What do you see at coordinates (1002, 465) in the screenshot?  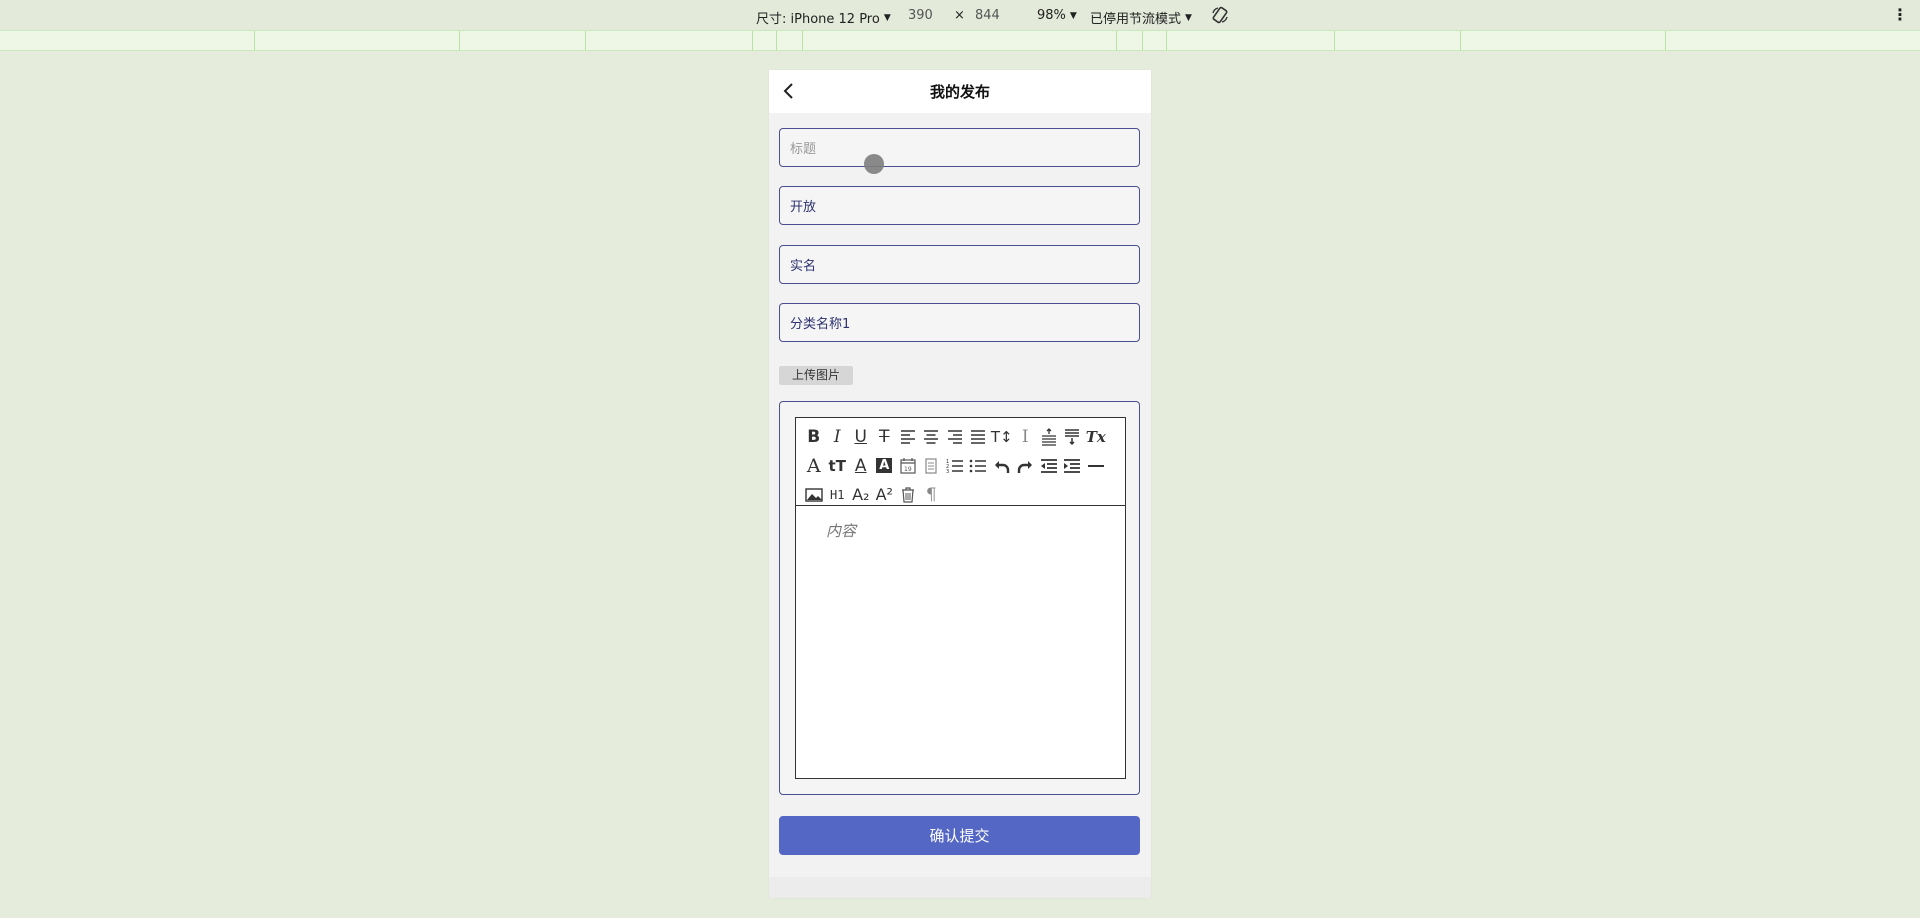 I see `undo-icon` at bounding box center [1002, 465].